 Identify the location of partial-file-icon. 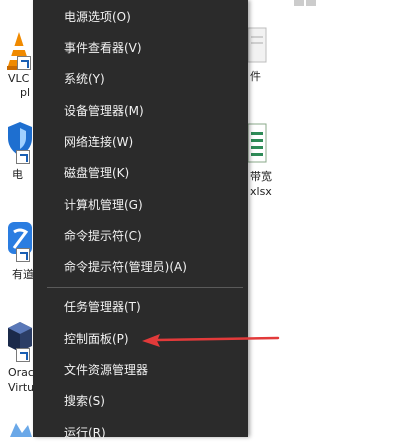
(305, 3).